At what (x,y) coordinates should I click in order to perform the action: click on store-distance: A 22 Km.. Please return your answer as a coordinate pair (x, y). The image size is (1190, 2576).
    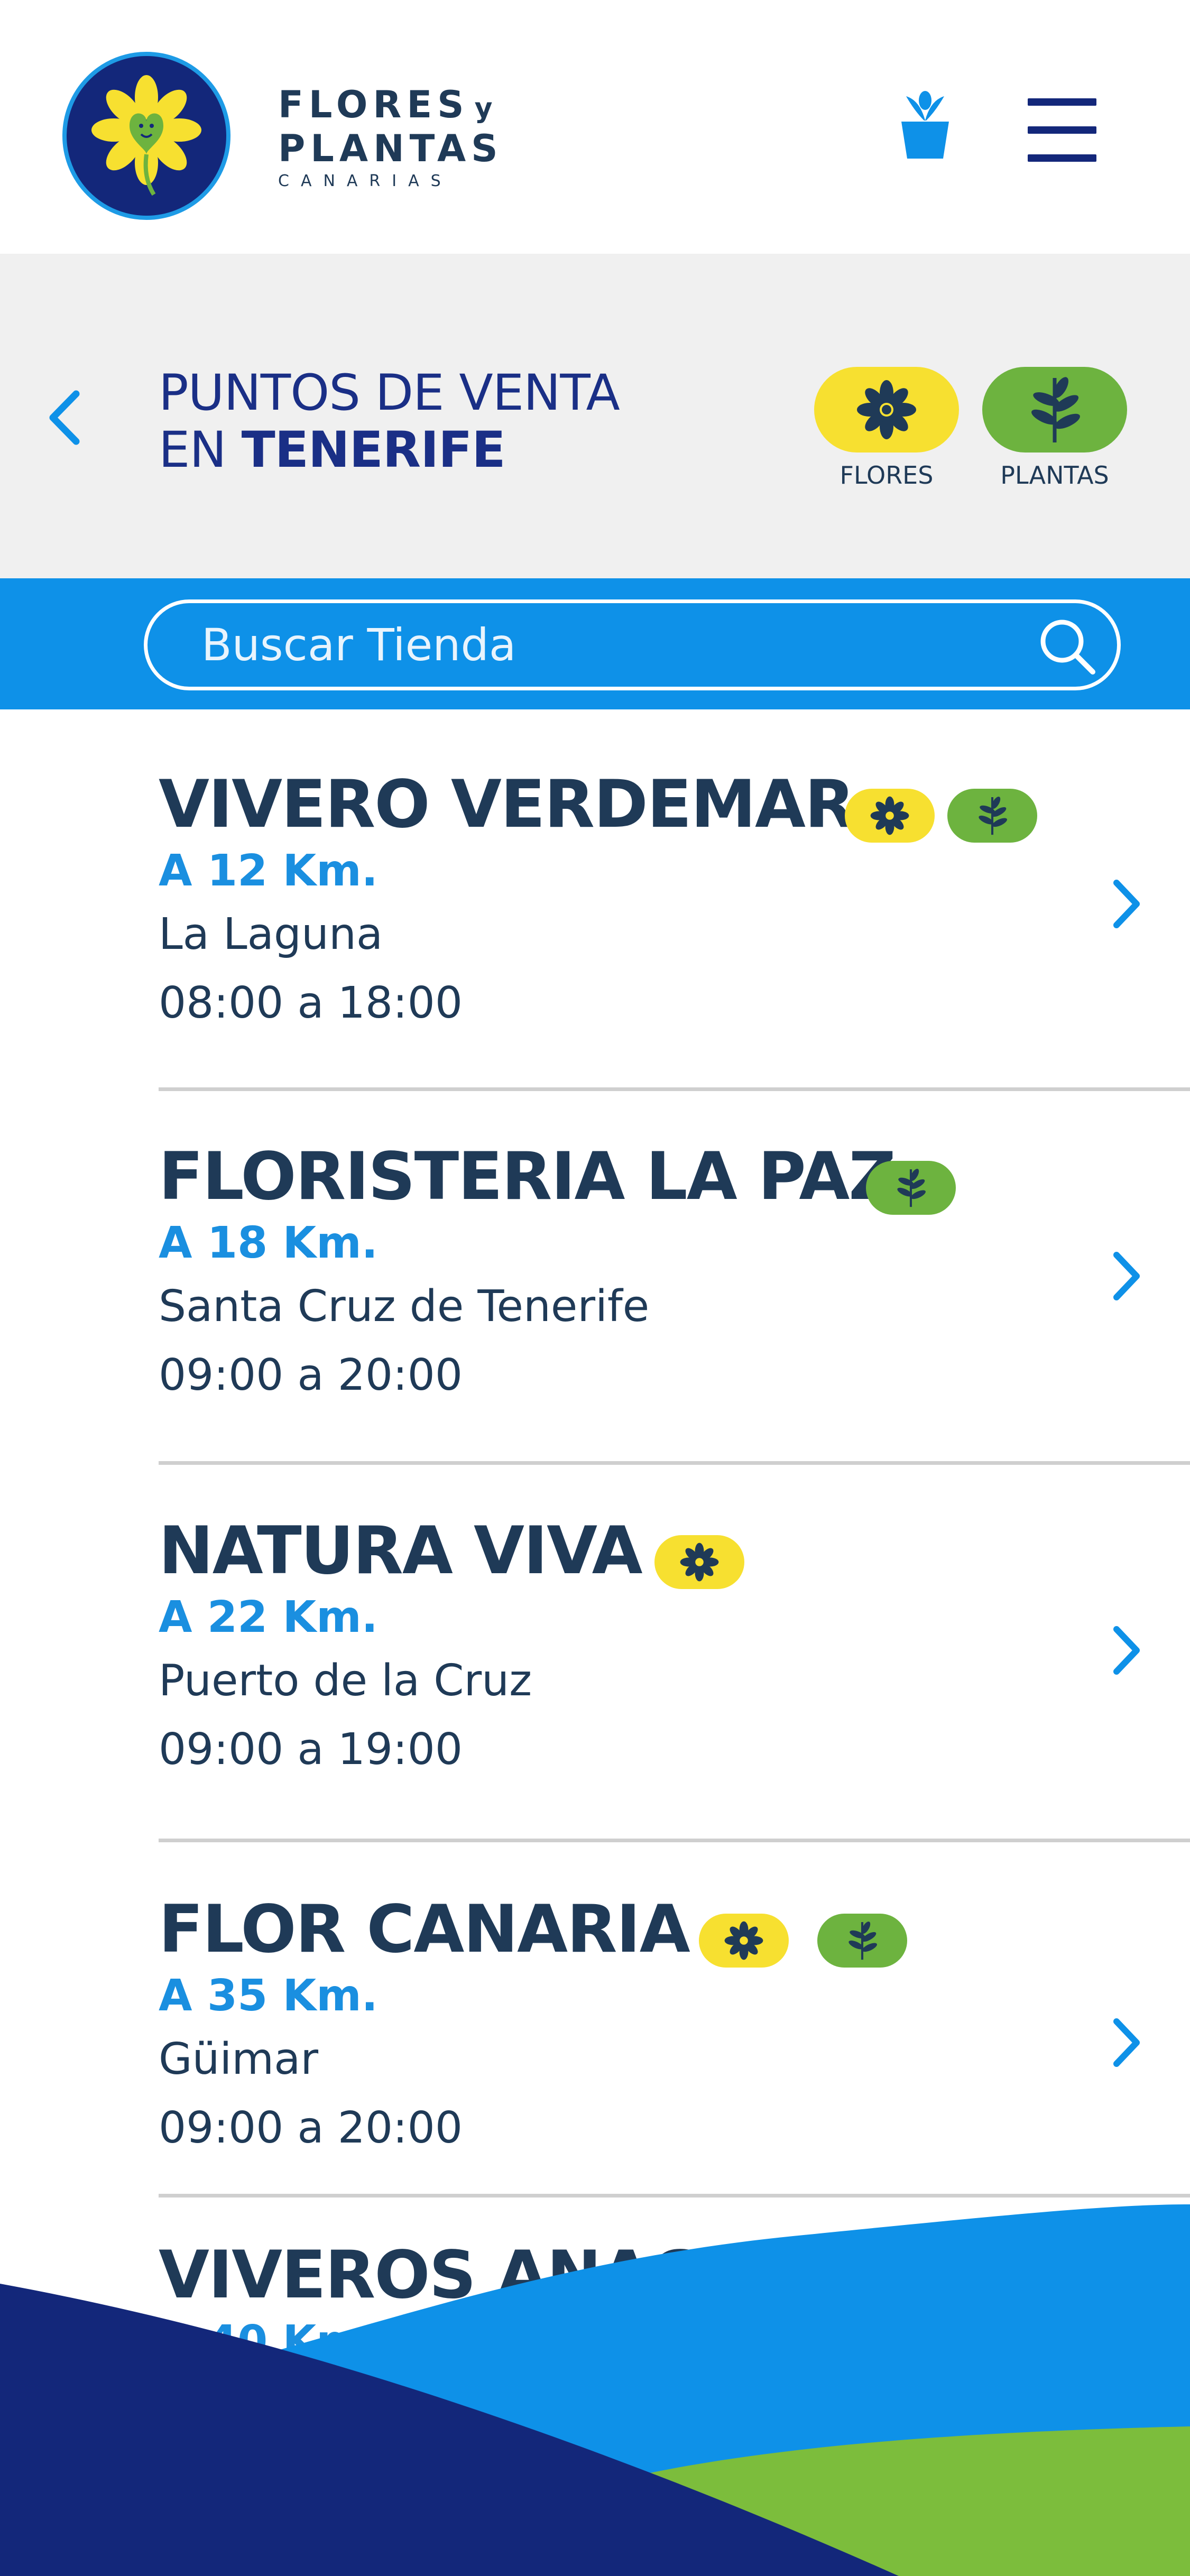
    Looking at the image, I should click on (268, 1617).